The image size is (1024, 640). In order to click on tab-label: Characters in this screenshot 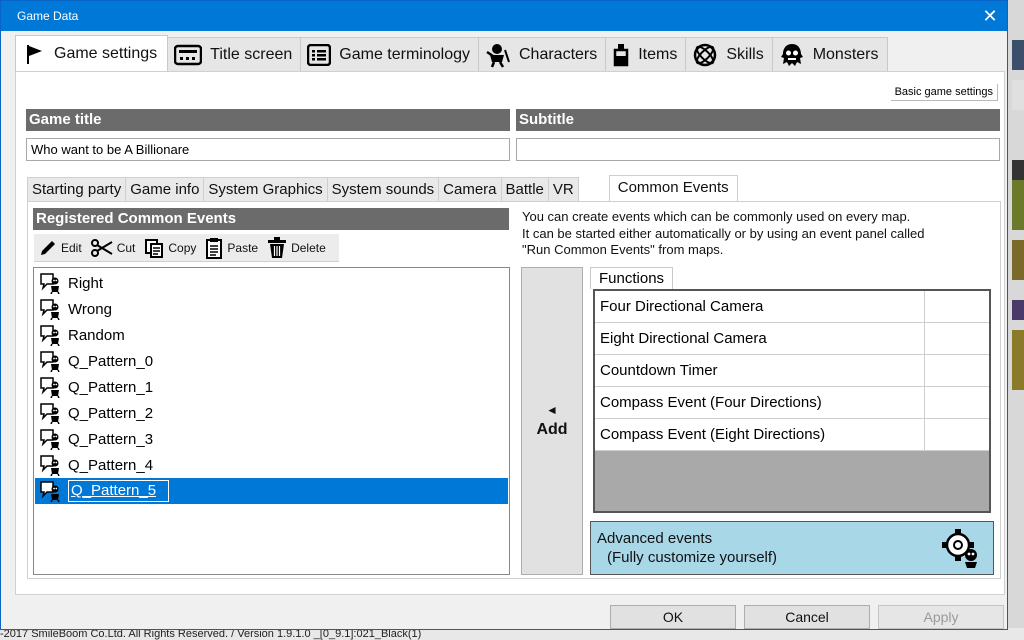, I will do `click(558, 54)`.